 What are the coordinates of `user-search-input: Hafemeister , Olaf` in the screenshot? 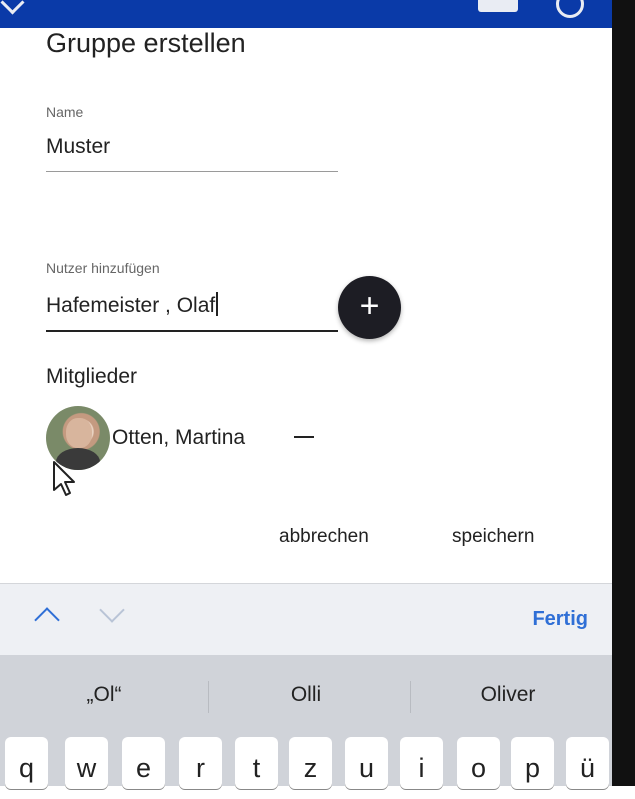 It's located at (132, 305).